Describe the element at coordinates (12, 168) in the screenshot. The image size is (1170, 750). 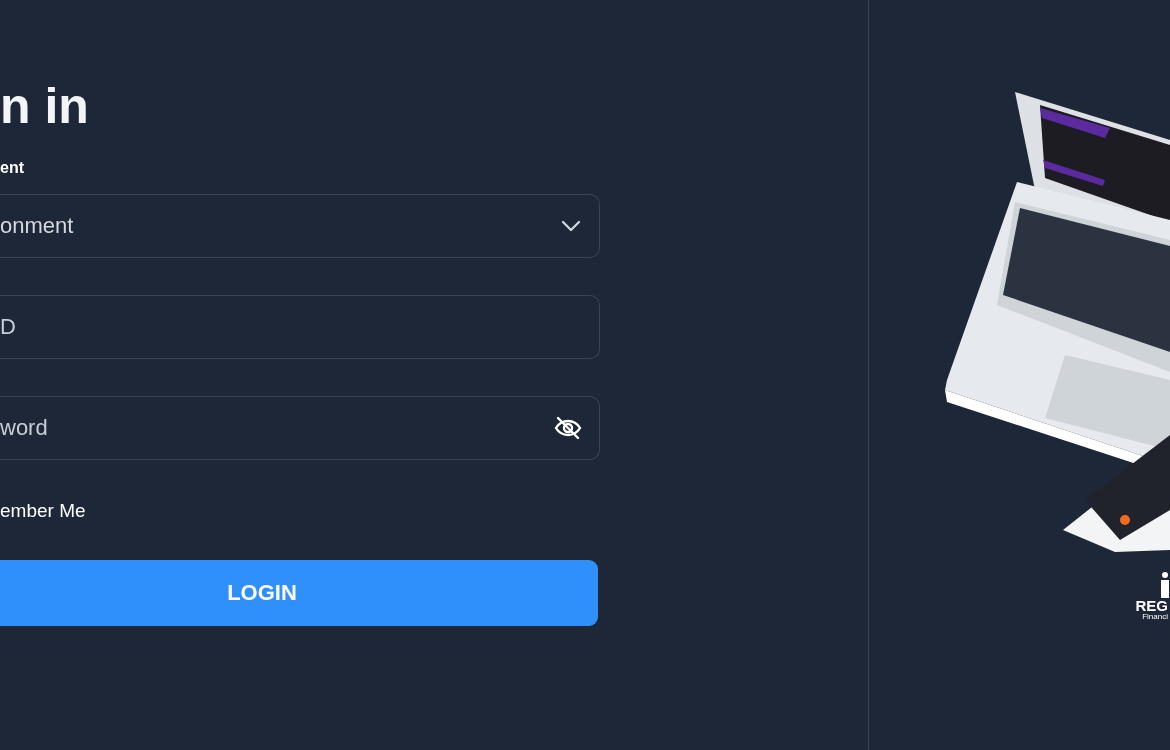
I see `field-label: ent` at that location.